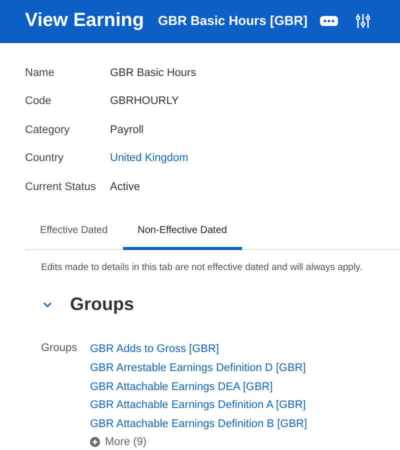 The height and width of the screenshot is (450, 400). Describe the element at coordinates (74, 232) in the screenshot. I see `tab: Effective Dated` at that location.